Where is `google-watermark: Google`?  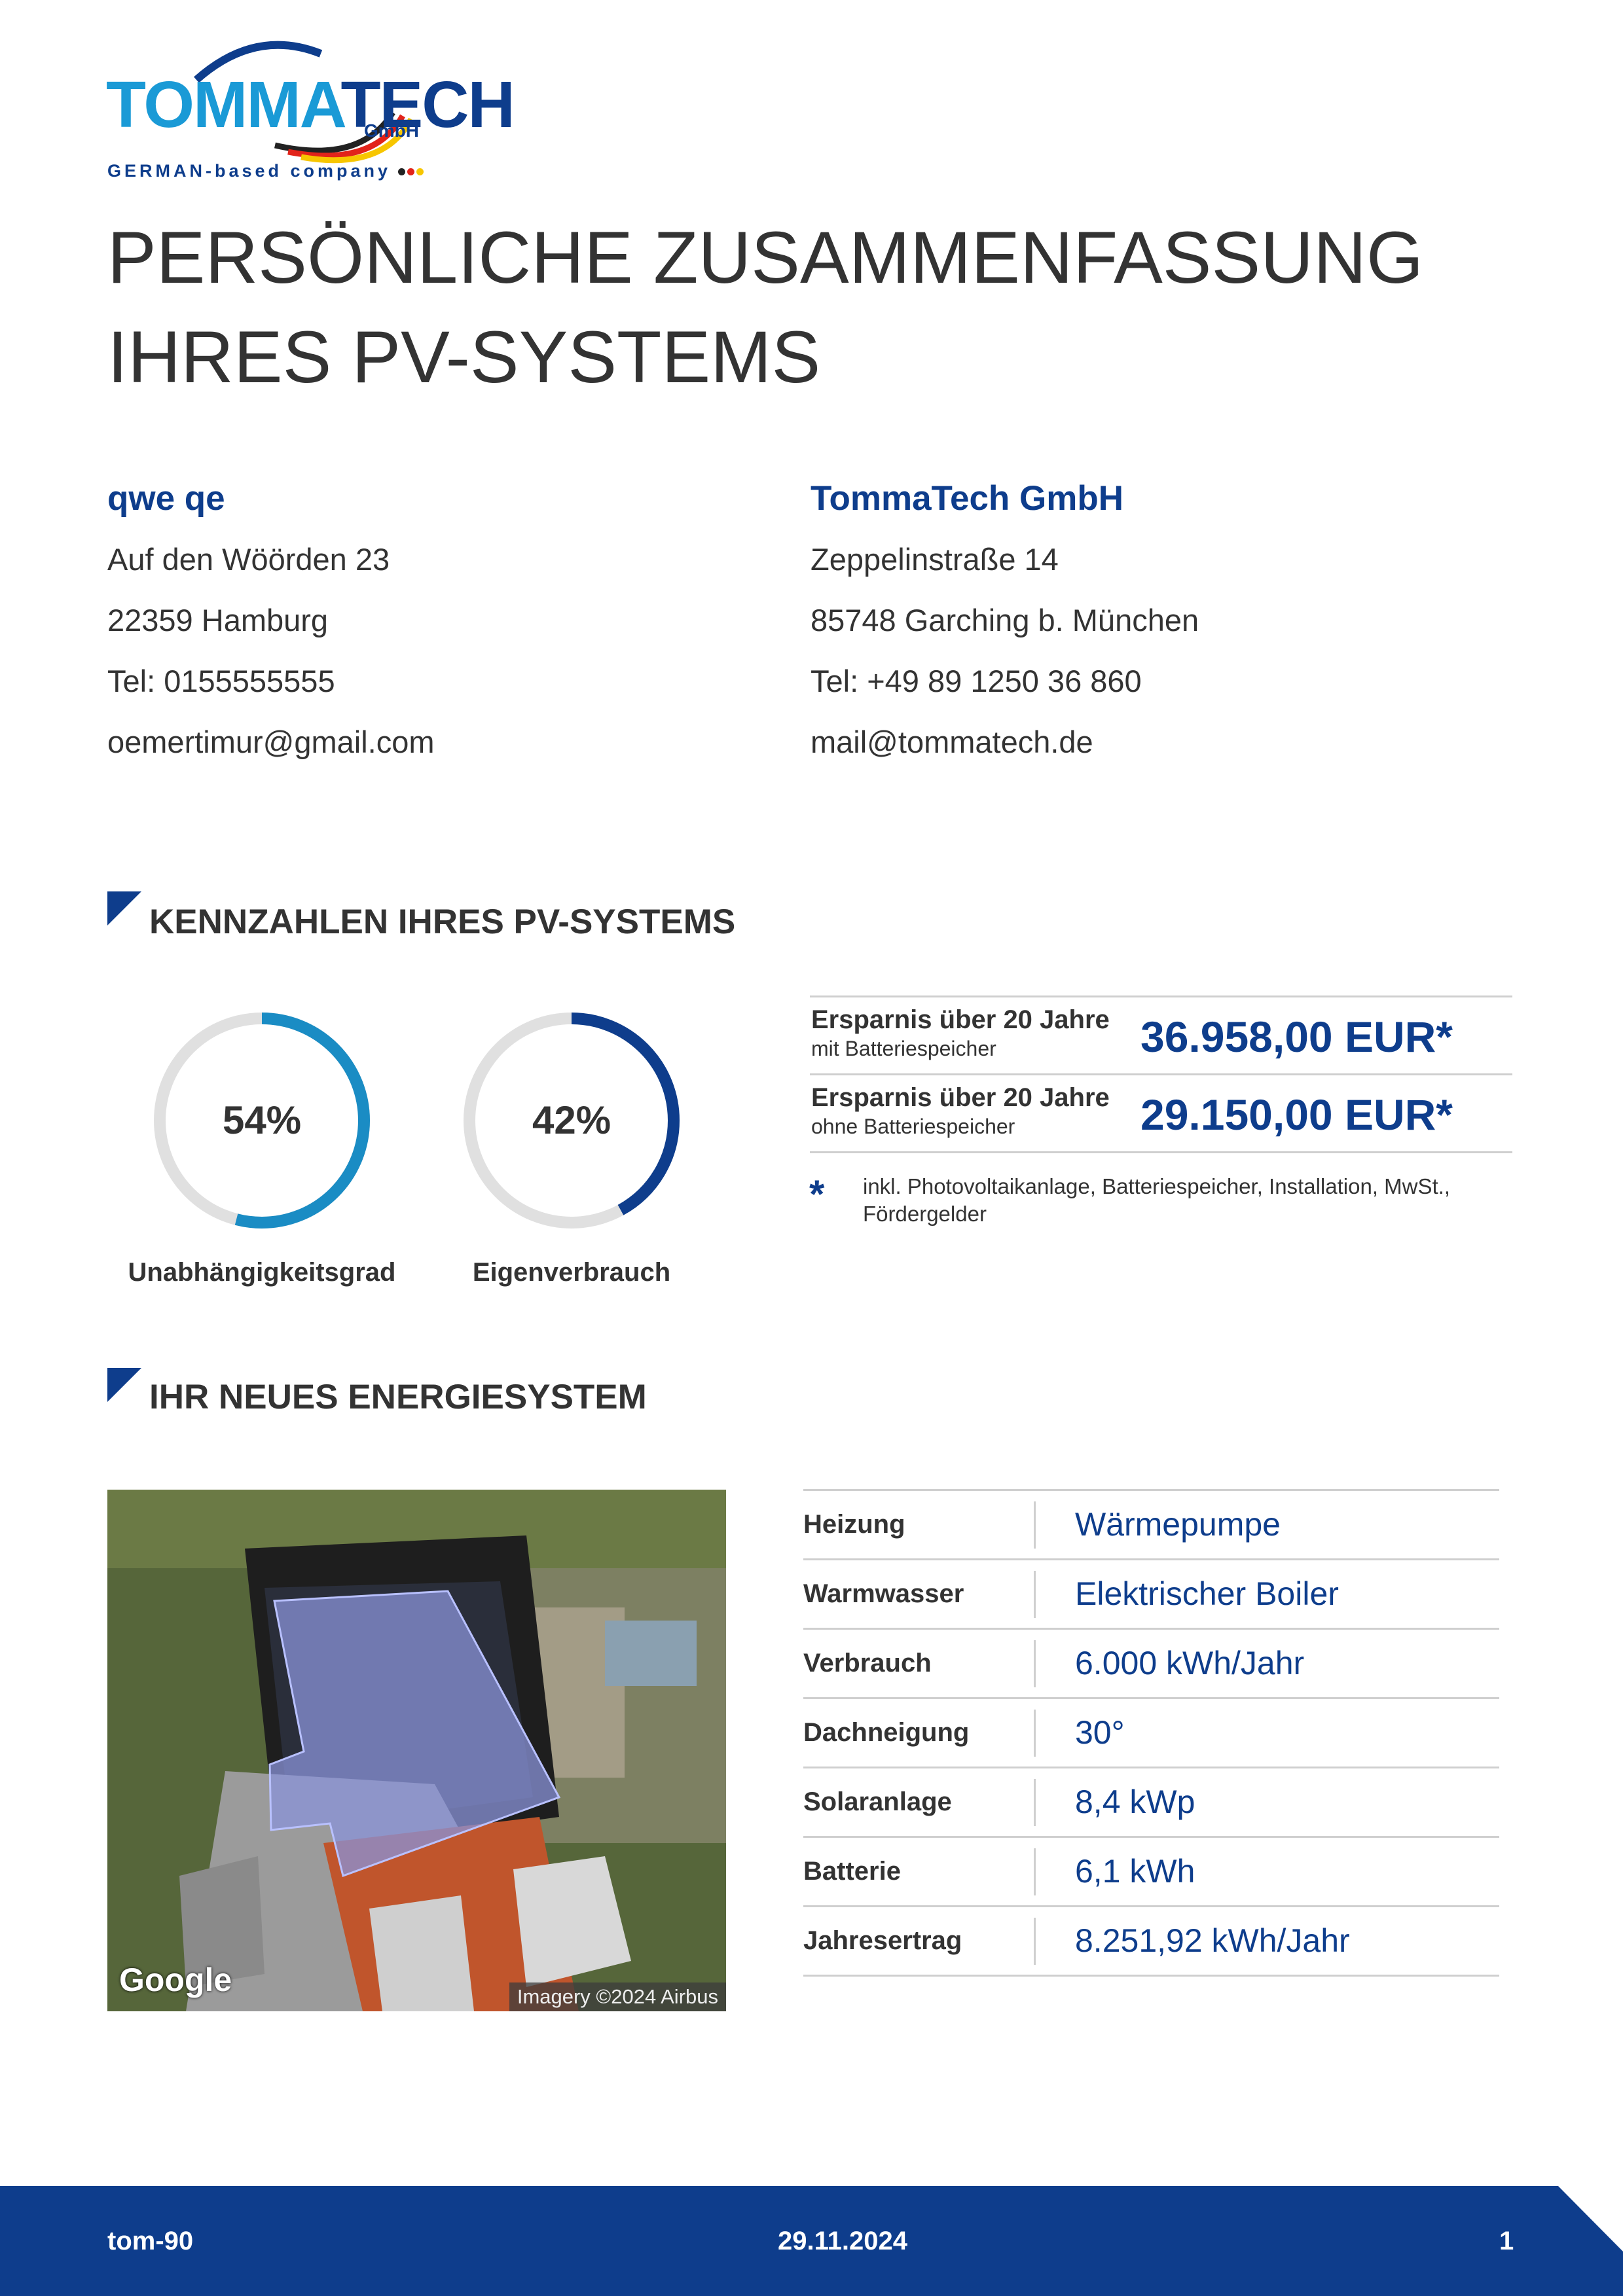 google-watermark: Google is located at coordinates (175, 1980).